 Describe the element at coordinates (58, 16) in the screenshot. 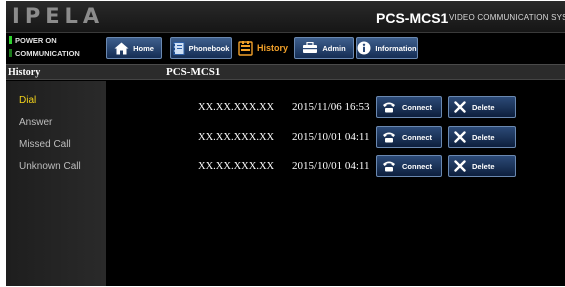

I see `ipela-logo: IPELA` at that location.